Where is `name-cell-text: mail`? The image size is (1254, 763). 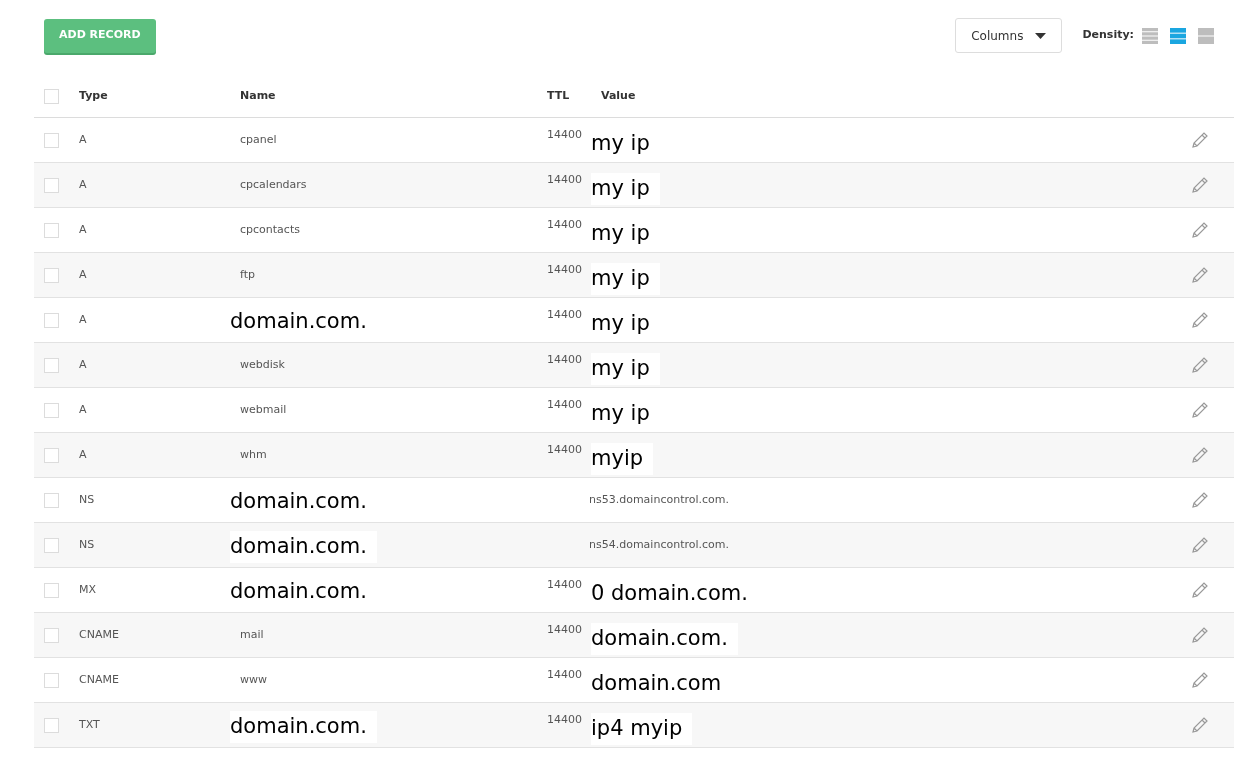
name-cell-text: mail is located at coordinates (252, 634).